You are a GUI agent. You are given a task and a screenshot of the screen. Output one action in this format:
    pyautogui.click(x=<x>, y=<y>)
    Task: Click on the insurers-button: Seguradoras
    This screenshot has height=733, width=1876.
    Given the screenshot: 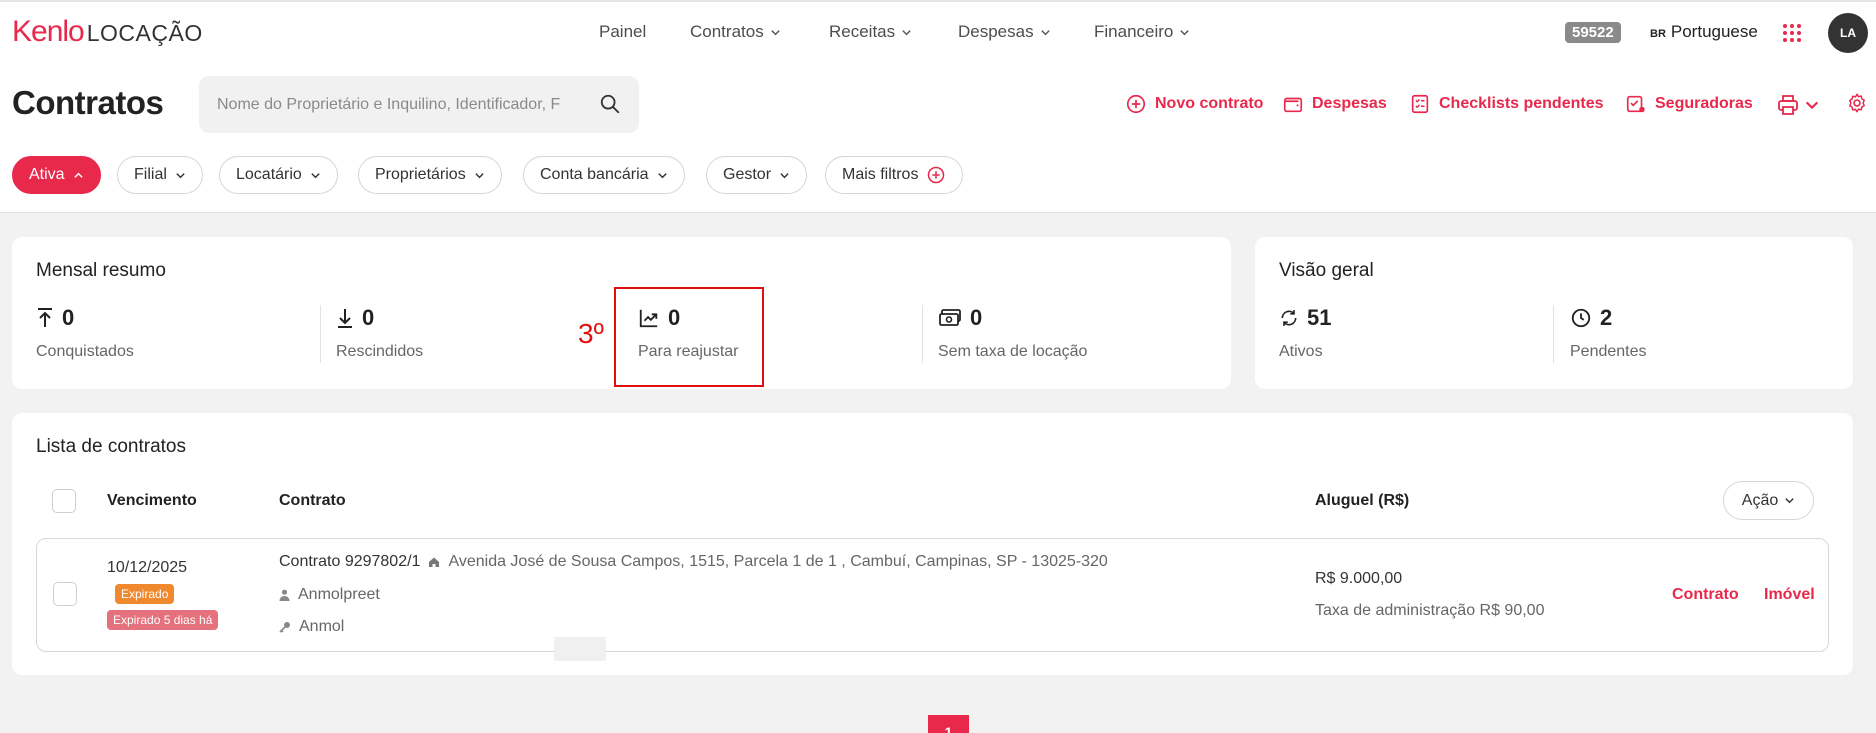 What is the action you would take?
    pyautogui.click(x=1689, y=104)
    